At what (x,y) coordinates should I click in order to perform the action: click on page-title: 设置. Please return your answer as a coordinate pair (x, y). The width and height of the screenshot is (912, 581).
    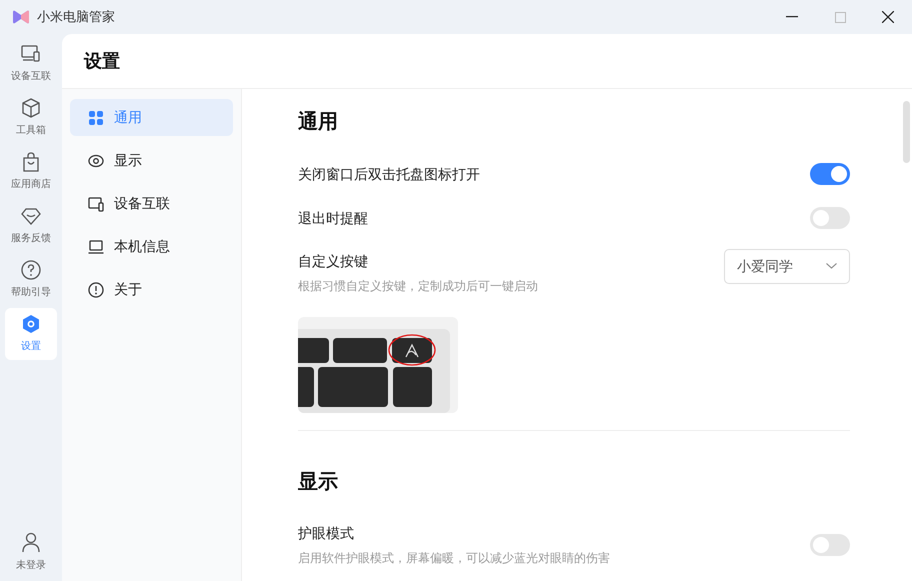
    Looking at the image, I should click on (102, 61).